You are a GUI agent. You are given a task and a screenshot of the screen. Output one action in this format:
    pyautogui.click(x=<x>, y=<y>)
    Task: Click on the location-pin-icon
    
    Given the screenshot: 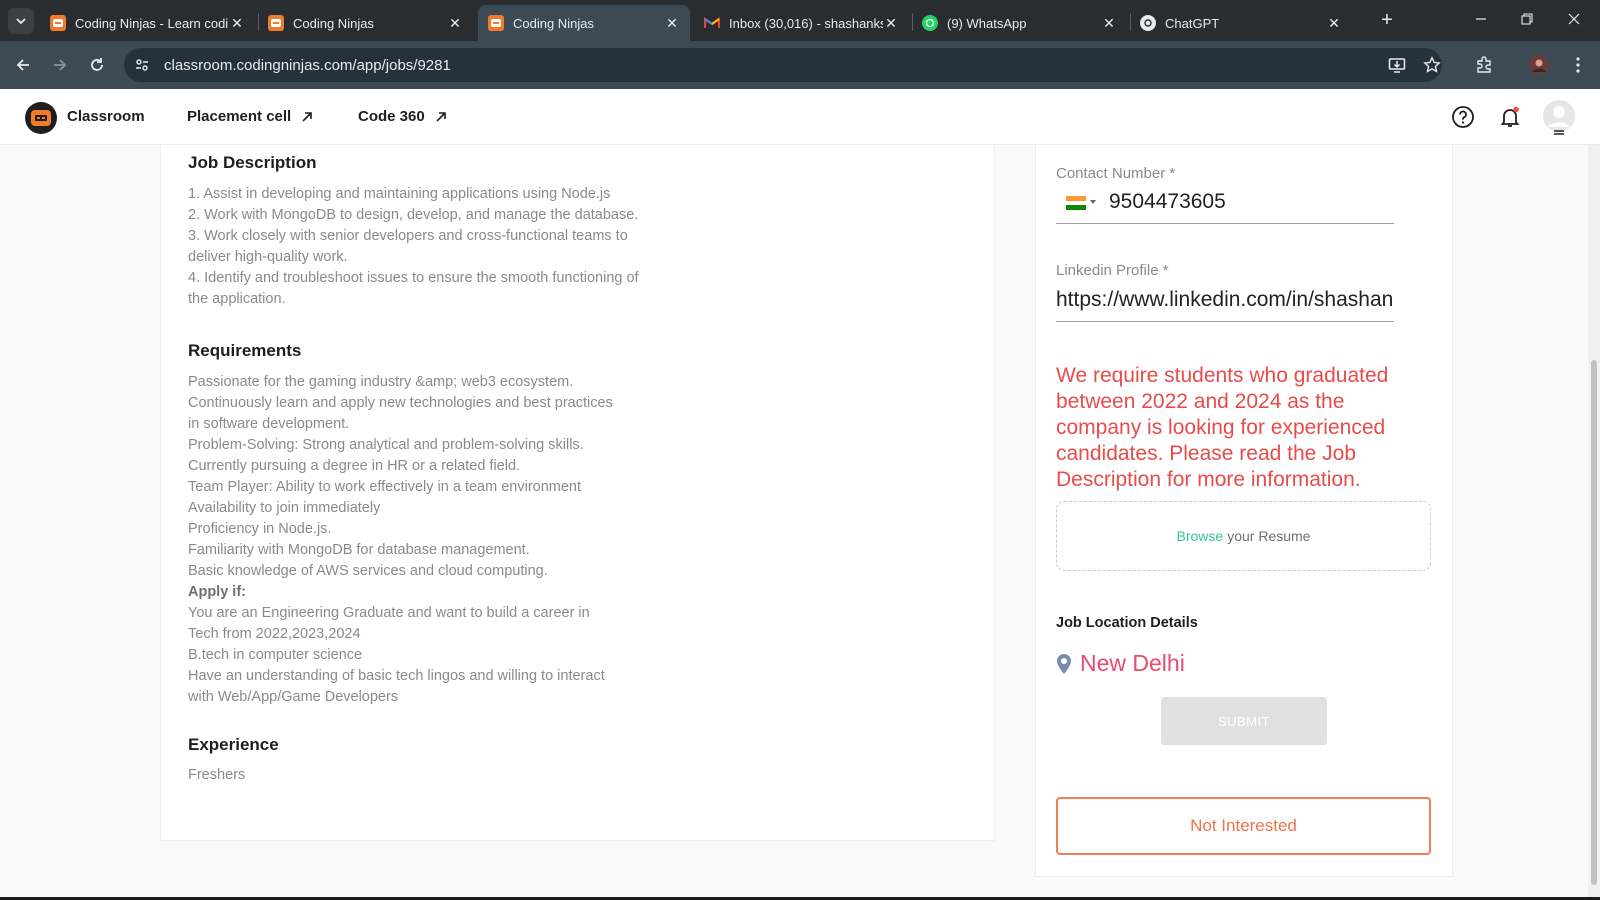 What is the action you would take?
    pyautogui.click(x=1064, y=663)
    